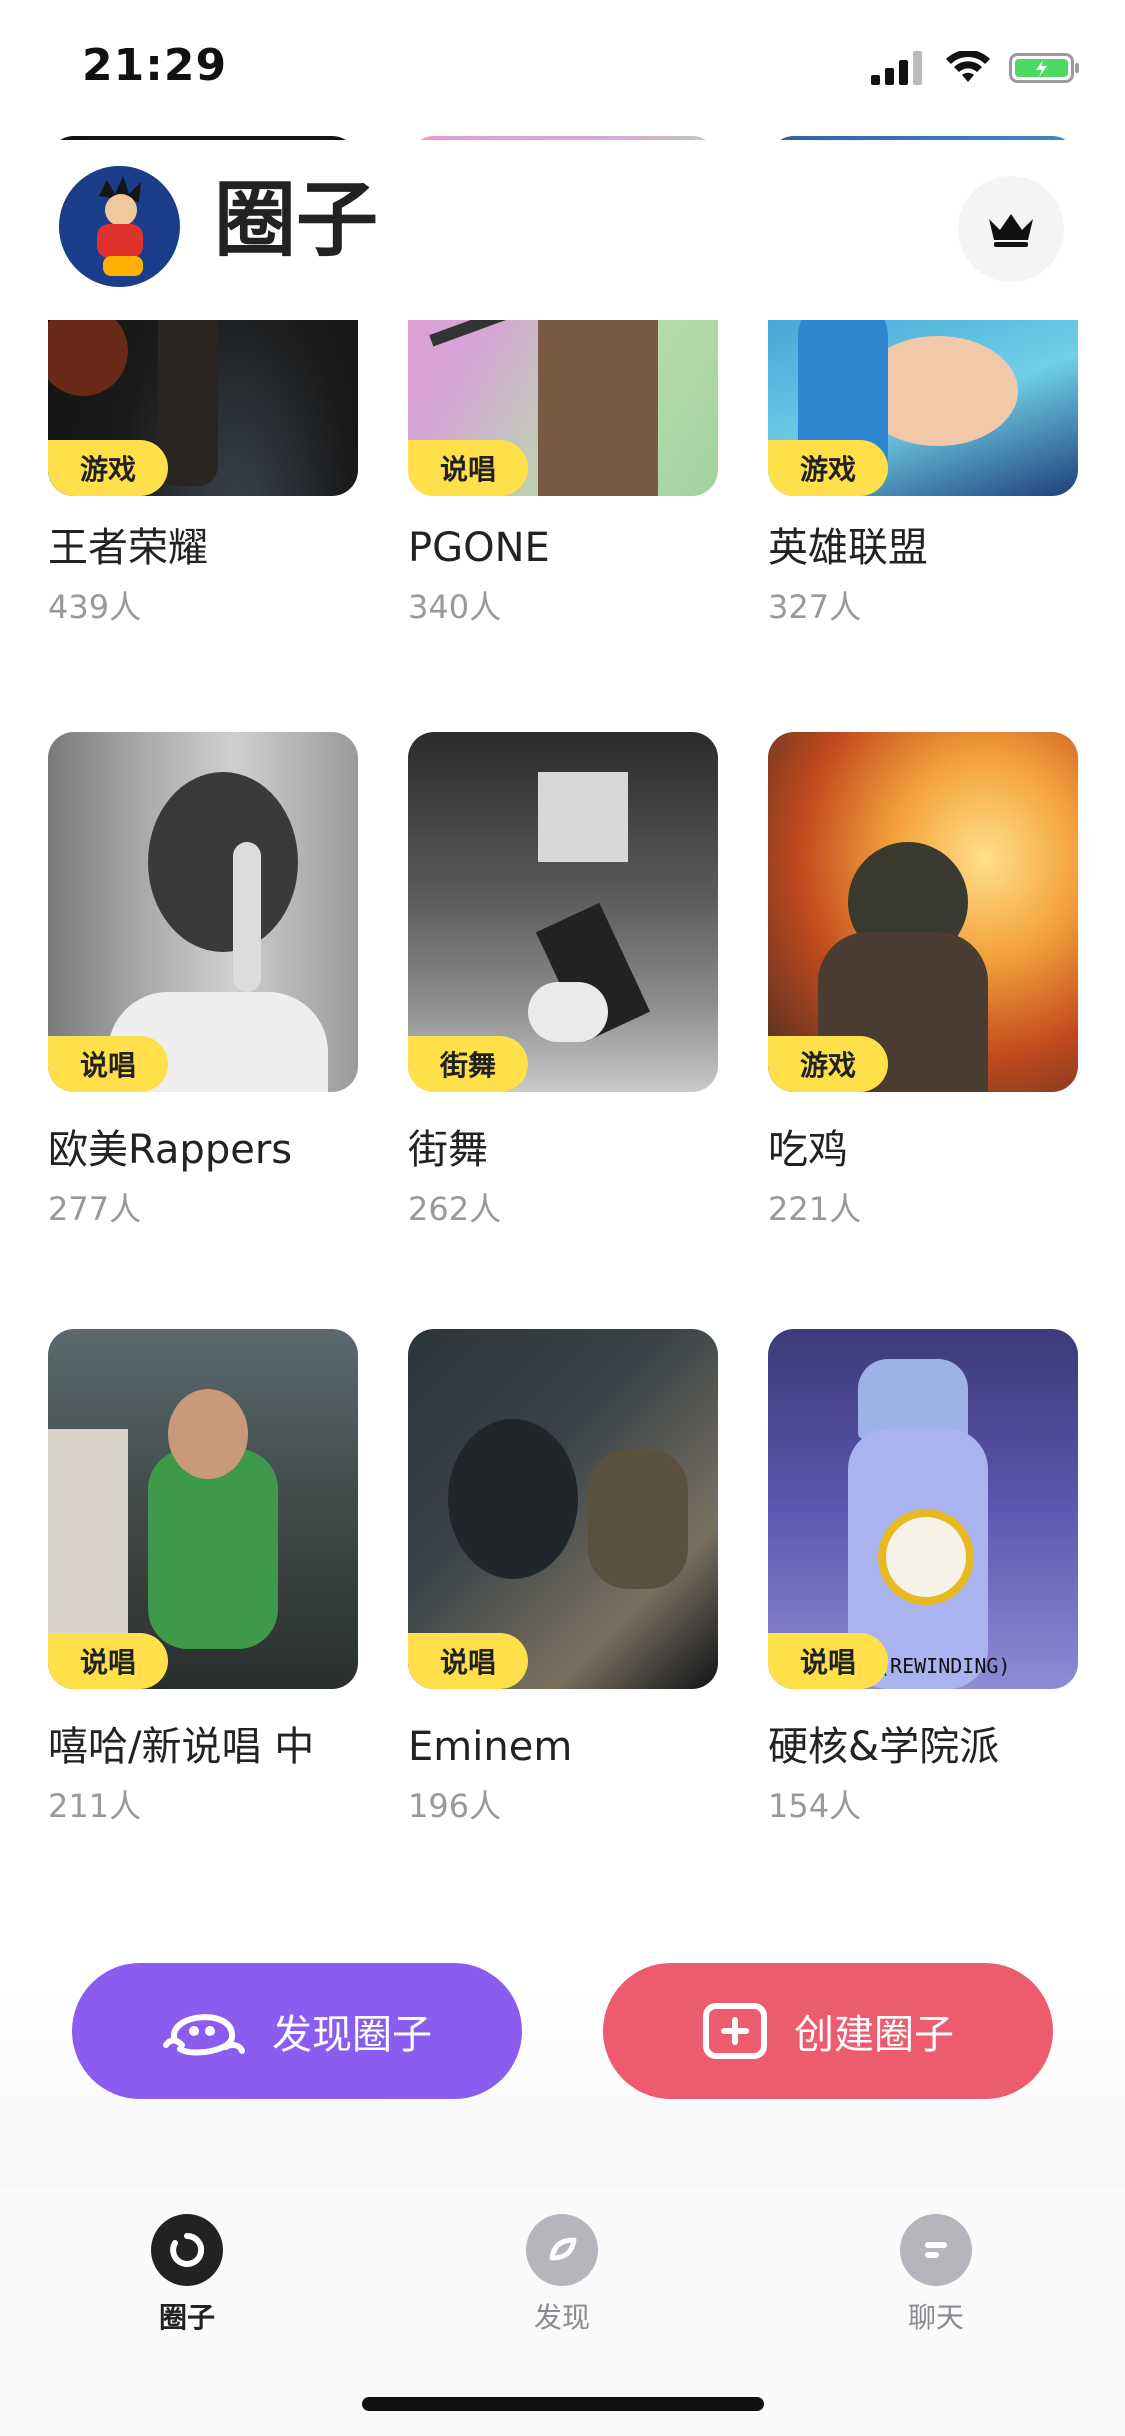  Describe the element at coordinates (561, 2317) in the screenshot. I see `tab-label: 发现` at that location.